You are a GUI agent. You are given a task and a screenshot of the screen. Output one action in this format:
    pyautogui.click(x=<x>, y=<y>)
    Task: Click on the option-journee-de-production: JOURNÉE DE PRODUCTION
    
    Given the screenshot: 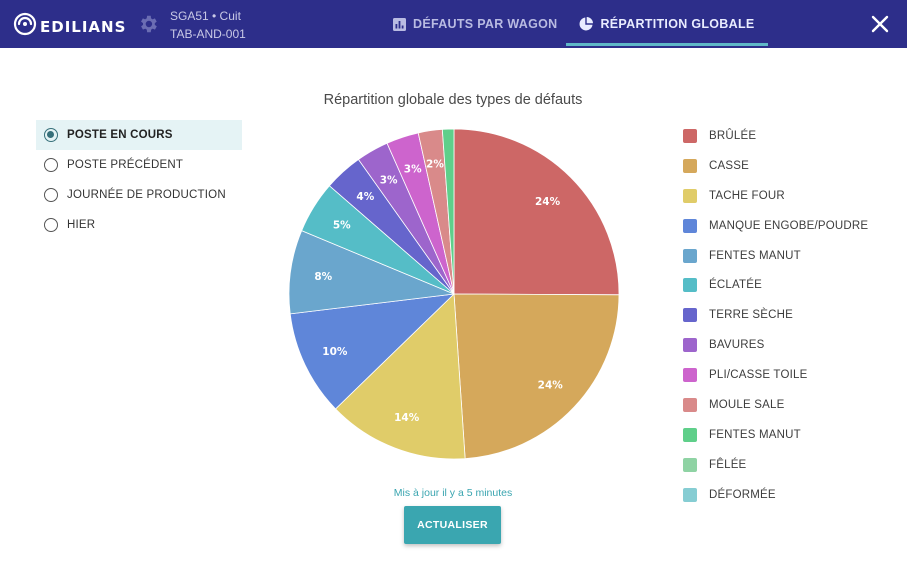 What is the action you would take?
    pyautogui.click(x=139, y=195)
    